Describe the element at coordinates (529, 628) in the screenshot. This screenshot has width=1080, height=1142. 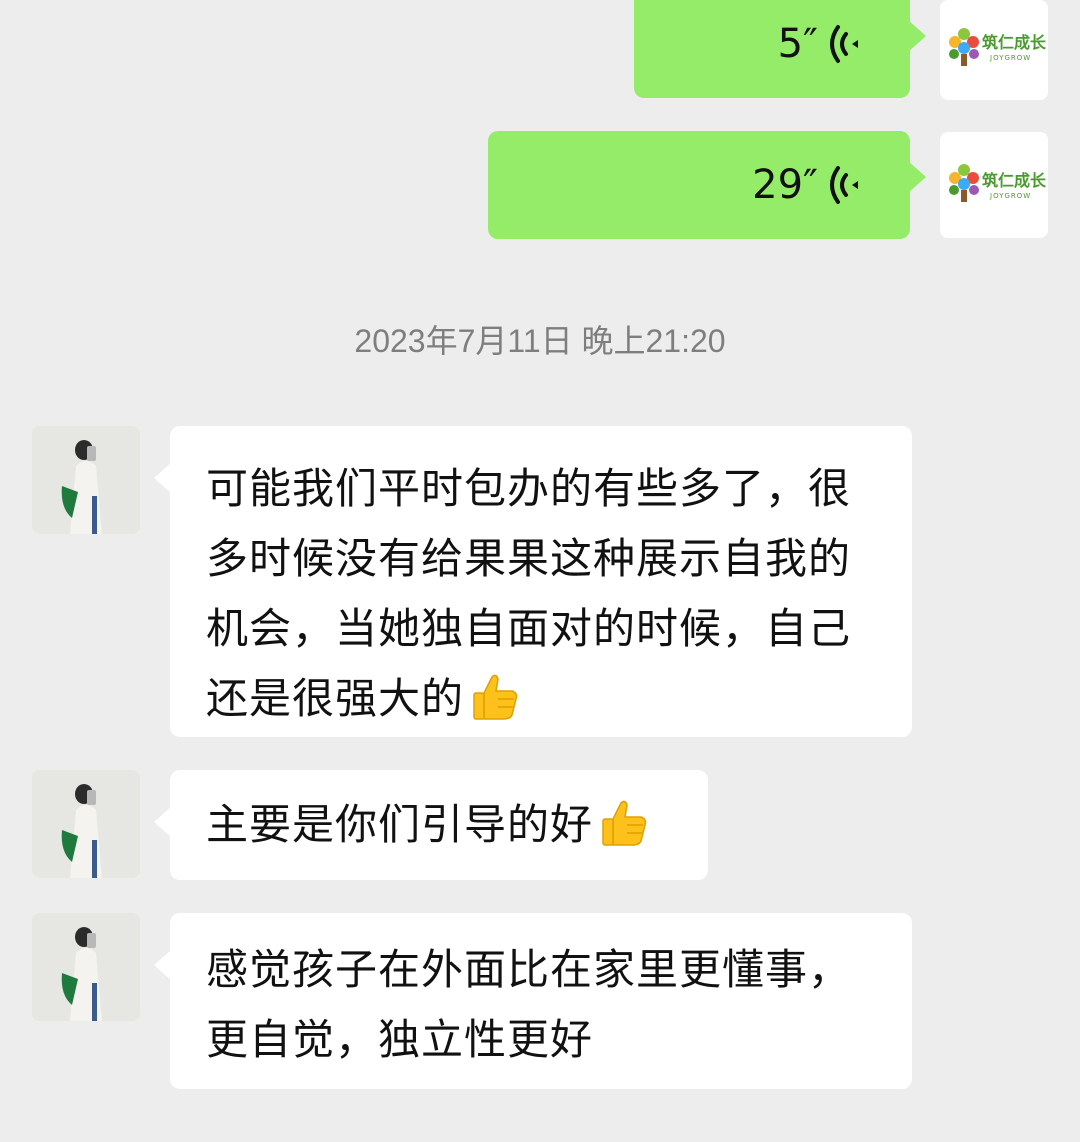
I see `message-line: 机会，当她独自面对的时候，自己` at that location.